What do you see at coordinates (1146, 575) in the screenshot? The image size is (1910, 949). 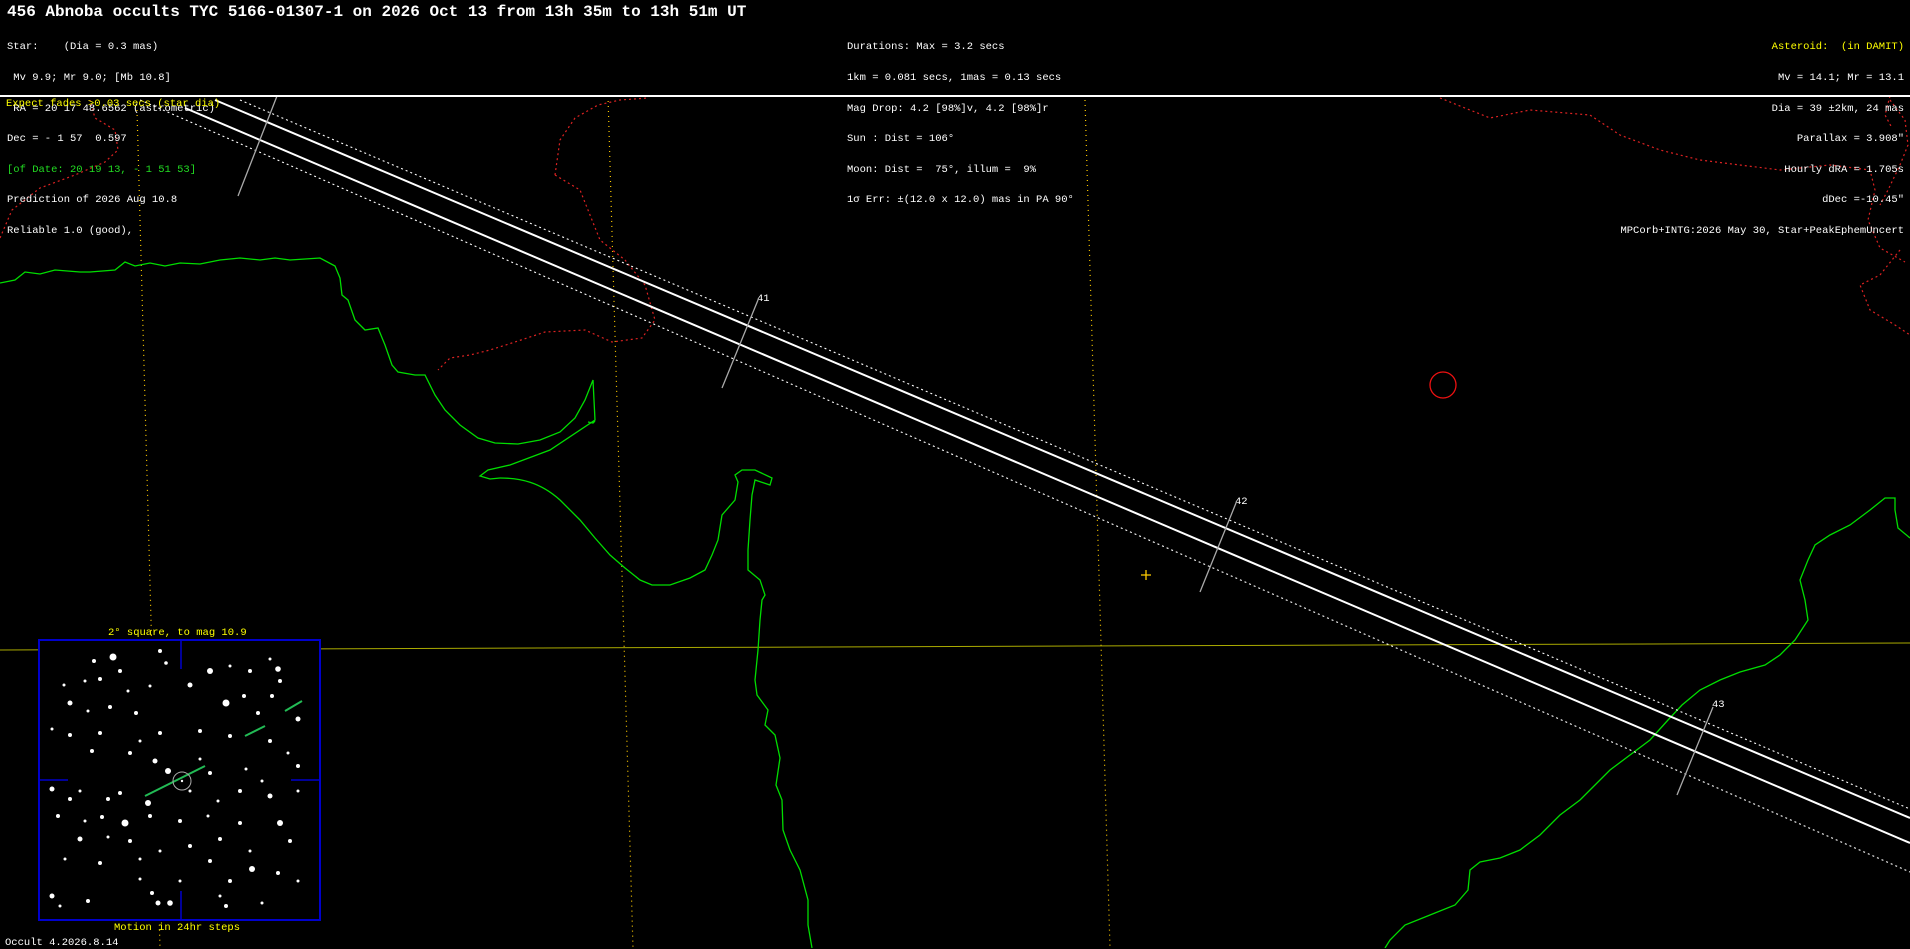 I see `centre-cross-icon` at bounding box center [1146, 575].